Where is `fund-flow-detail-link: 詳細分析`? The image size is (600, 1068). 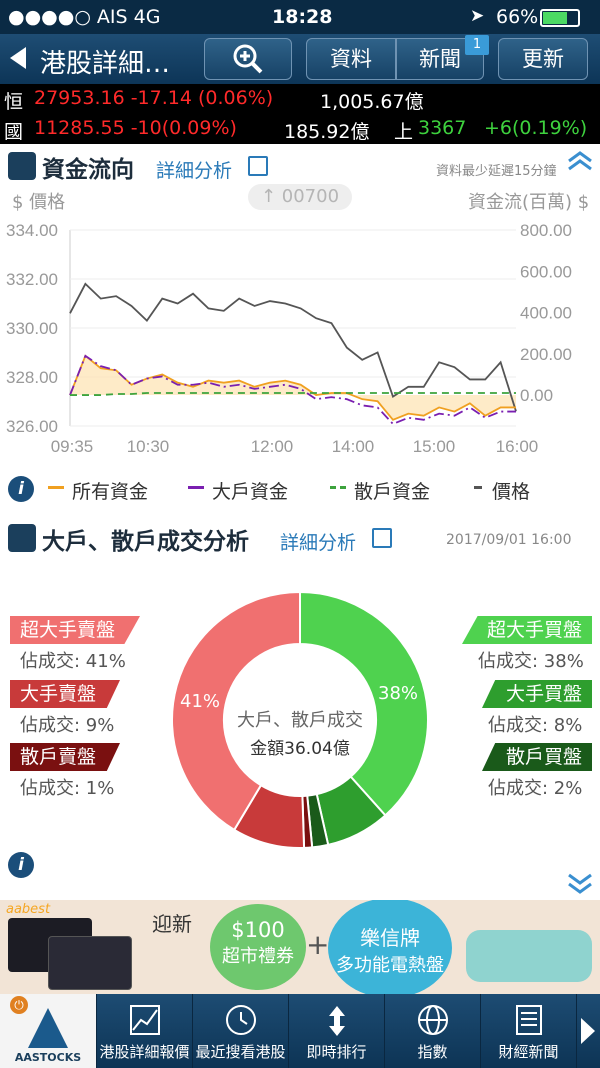 fund-flow-detail-link: 詳細分析 is located at coordinates (194, 169).